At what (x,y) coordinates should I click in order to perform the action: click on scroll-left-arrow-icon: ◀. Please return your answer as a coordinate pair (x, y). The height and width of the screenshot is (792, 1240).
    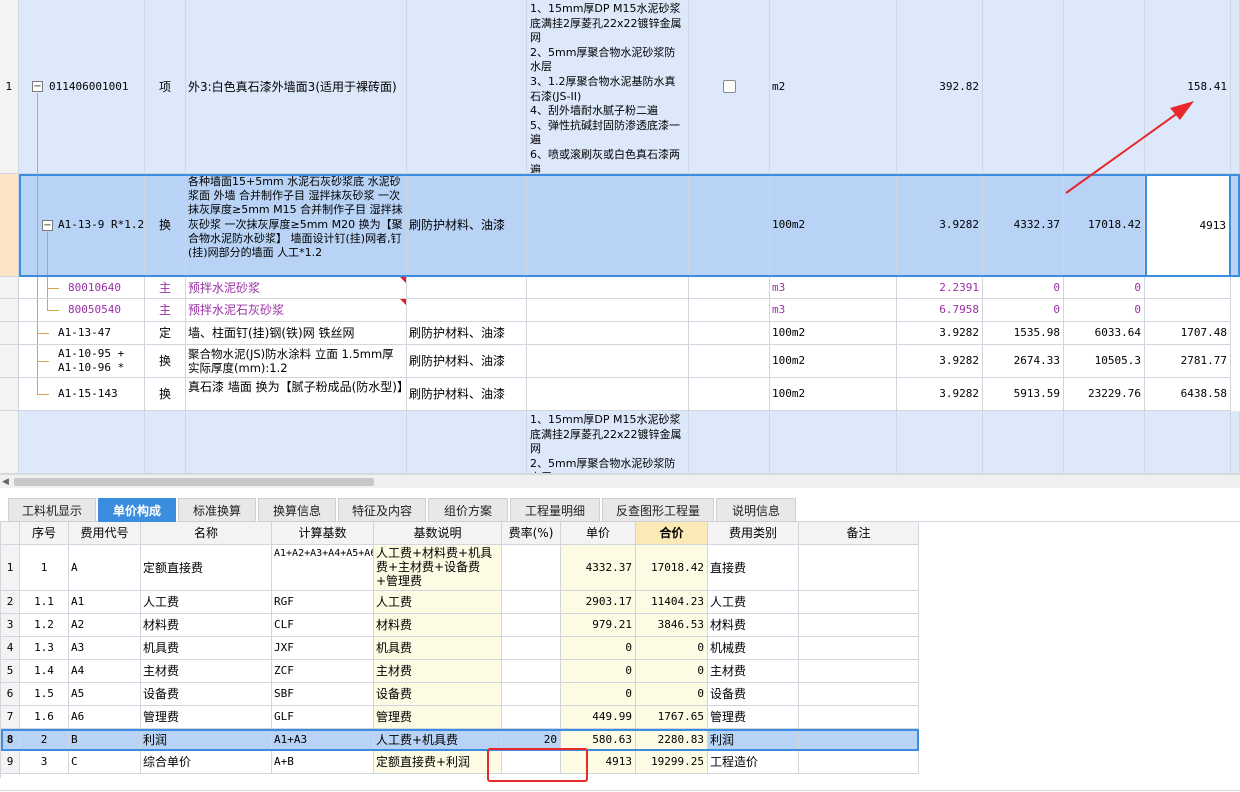
    Looking at the image, I should click on (5, 482).